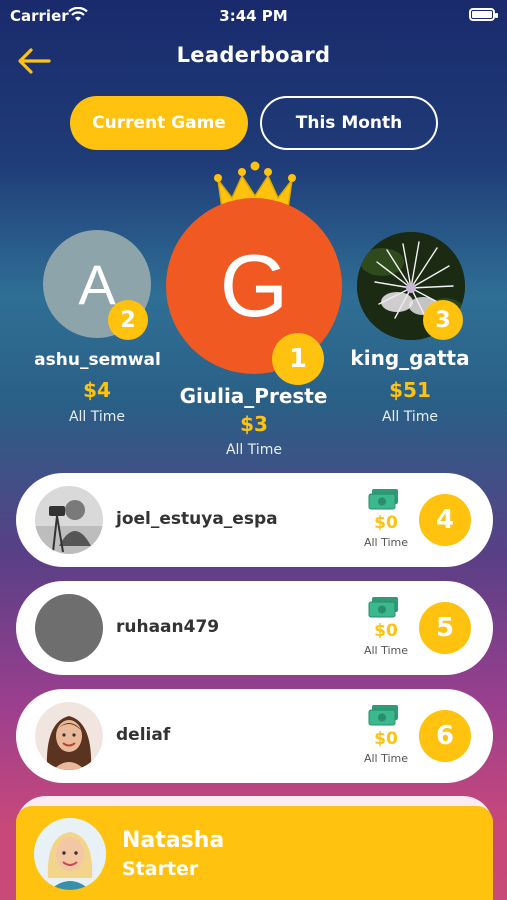 This screenshot has width=507, height=900. What do you see at coordinates (197, 519) in the screenshot?
I see `row-username: joel_estuya_espa` at bounding box center [197, 519].